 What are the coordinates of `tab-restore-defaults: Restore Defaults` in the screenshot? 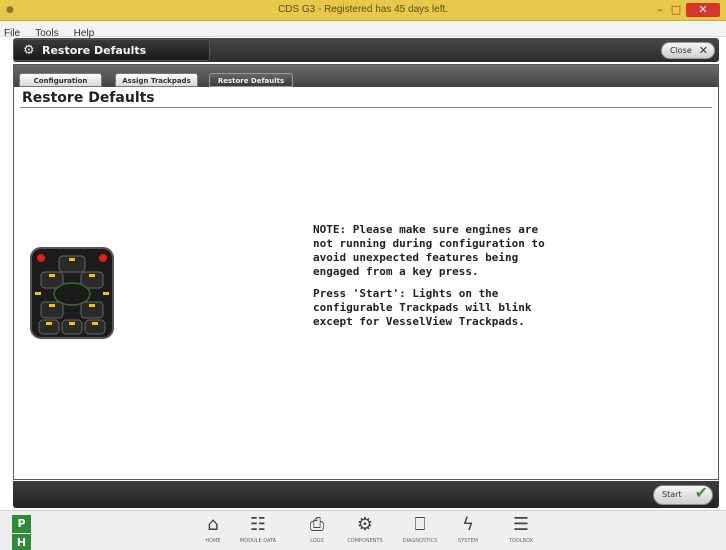 It's located at (251, 80).